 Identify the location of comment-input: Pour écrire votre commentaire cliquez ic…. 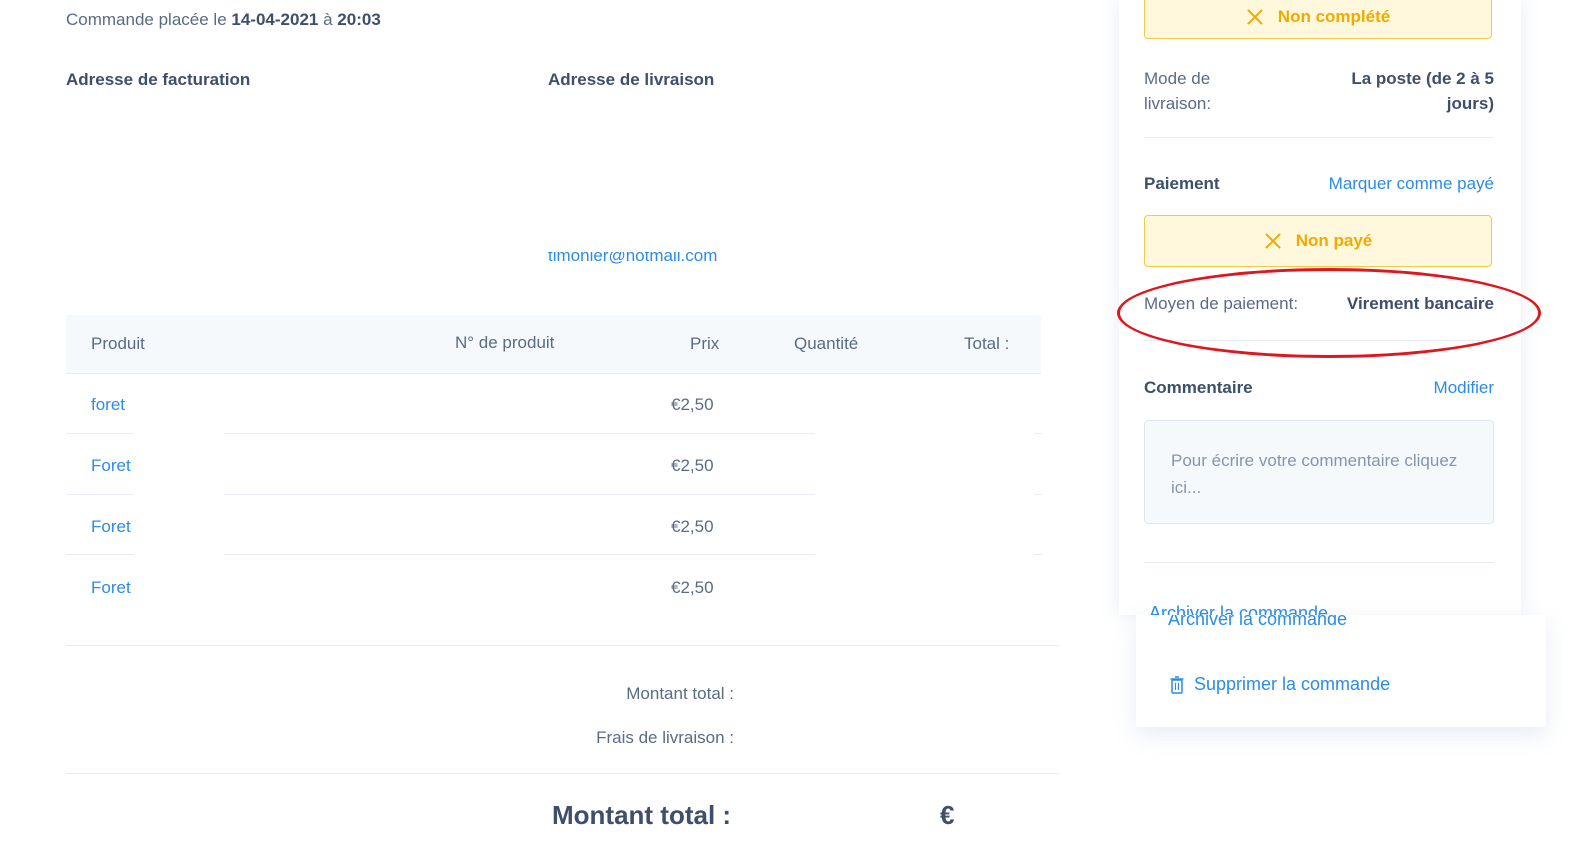
(1319, 472).